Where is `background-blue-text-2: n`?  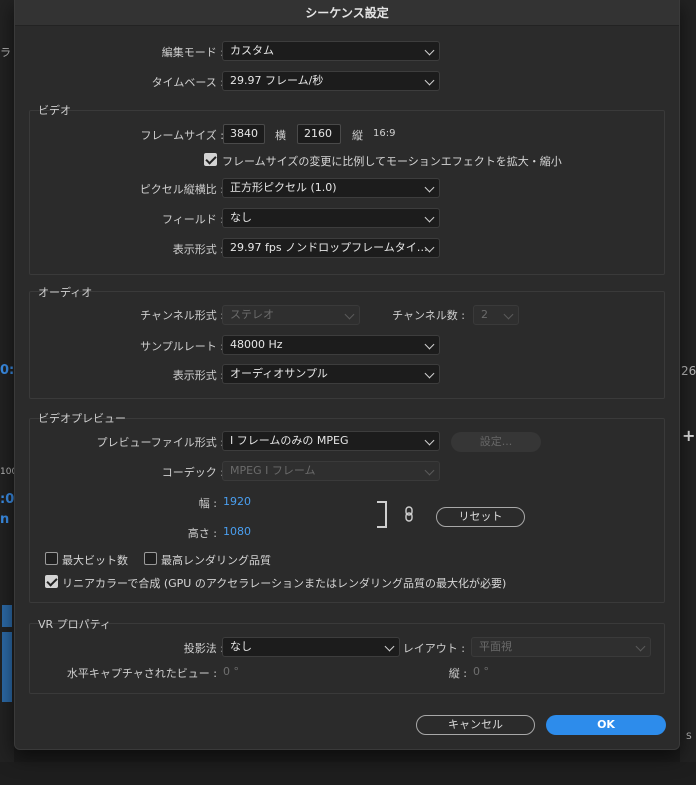
background-blue-text-2: n is located at coordinates (5, 519).